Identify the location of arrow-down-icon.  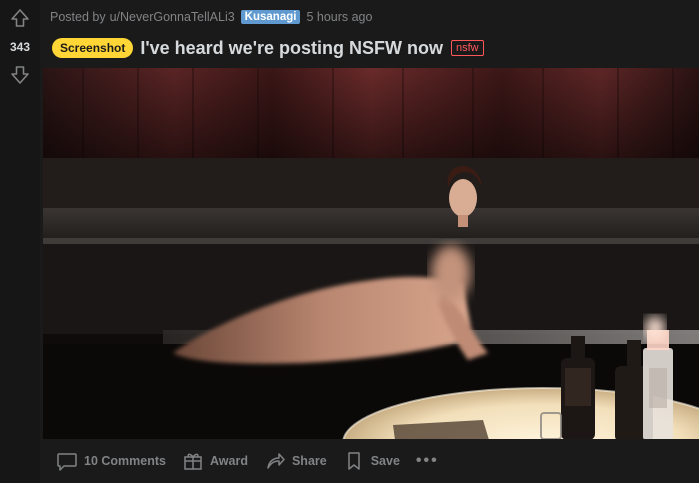
(20, 75).